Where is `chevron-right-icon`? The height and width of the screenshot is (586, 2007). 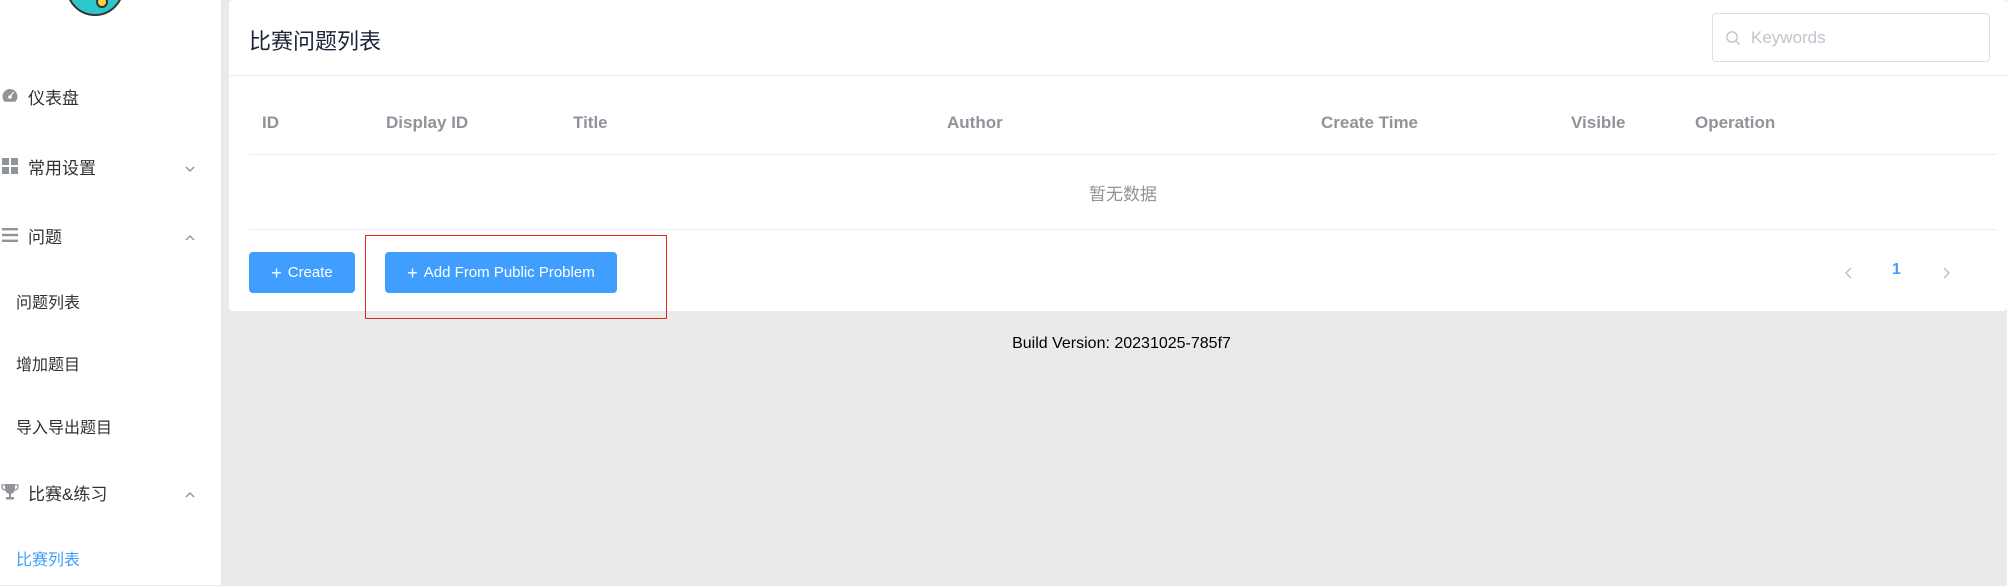
chevron-right-icon is located at coordinates (1947, 273).